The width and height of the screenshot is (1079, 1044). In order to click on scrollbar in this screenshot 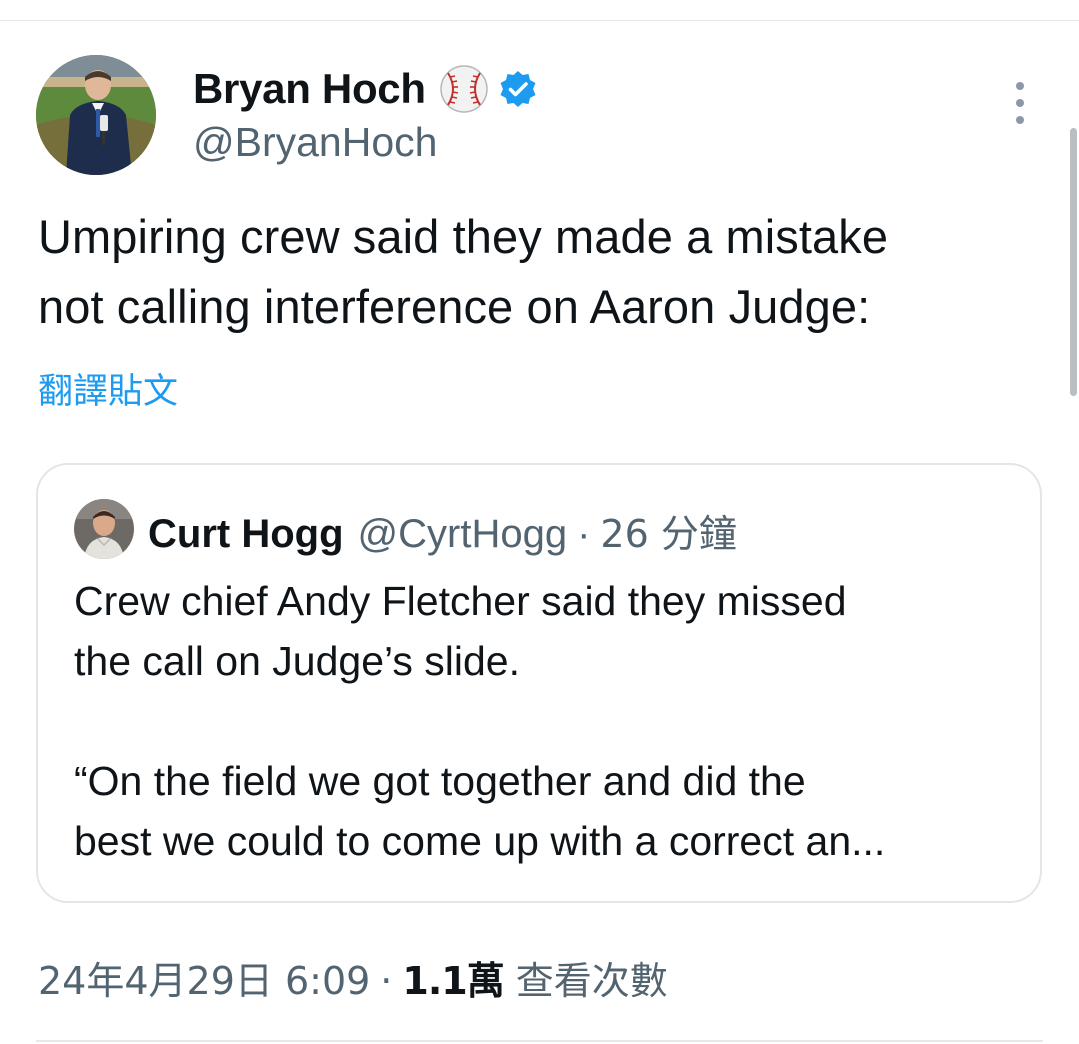, I will do `click(1073, 262)`.